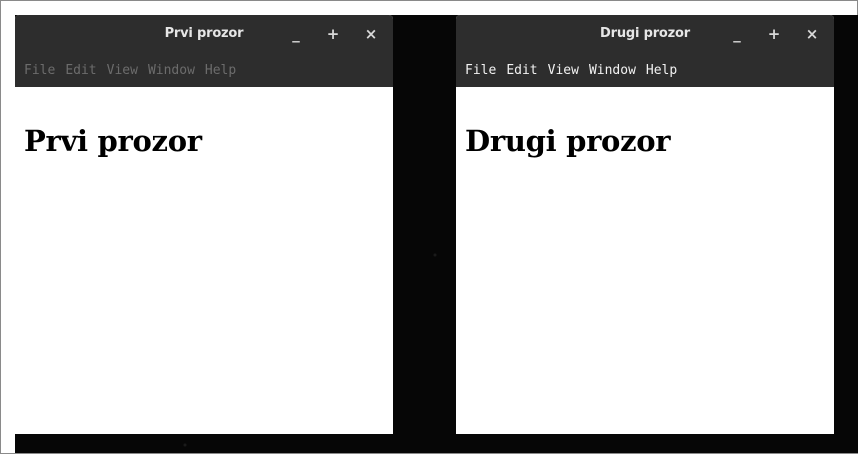 The image size is (858, 454). What do you see at coordinates (113, 141) in the screenshot?
I see `page-heading: Prvi prozor` at bounding box center [113, 141].